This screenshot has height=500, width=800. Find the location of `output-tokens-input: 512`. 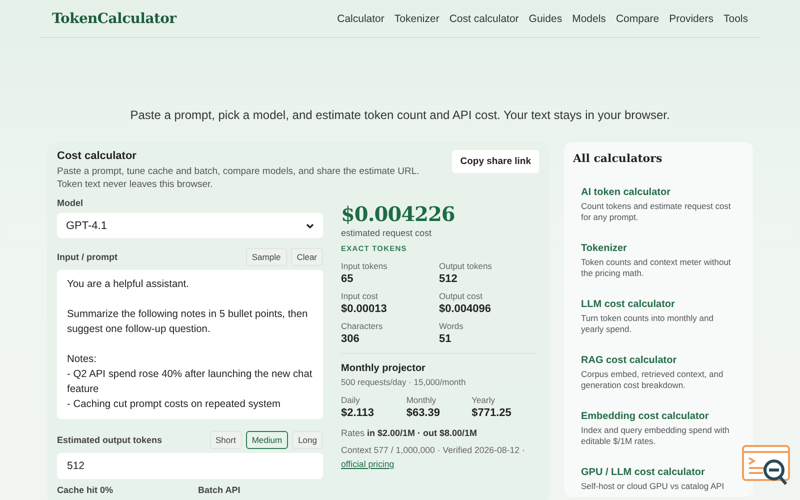

output-tokens-input: 512 is located at coordinates (190, 466).